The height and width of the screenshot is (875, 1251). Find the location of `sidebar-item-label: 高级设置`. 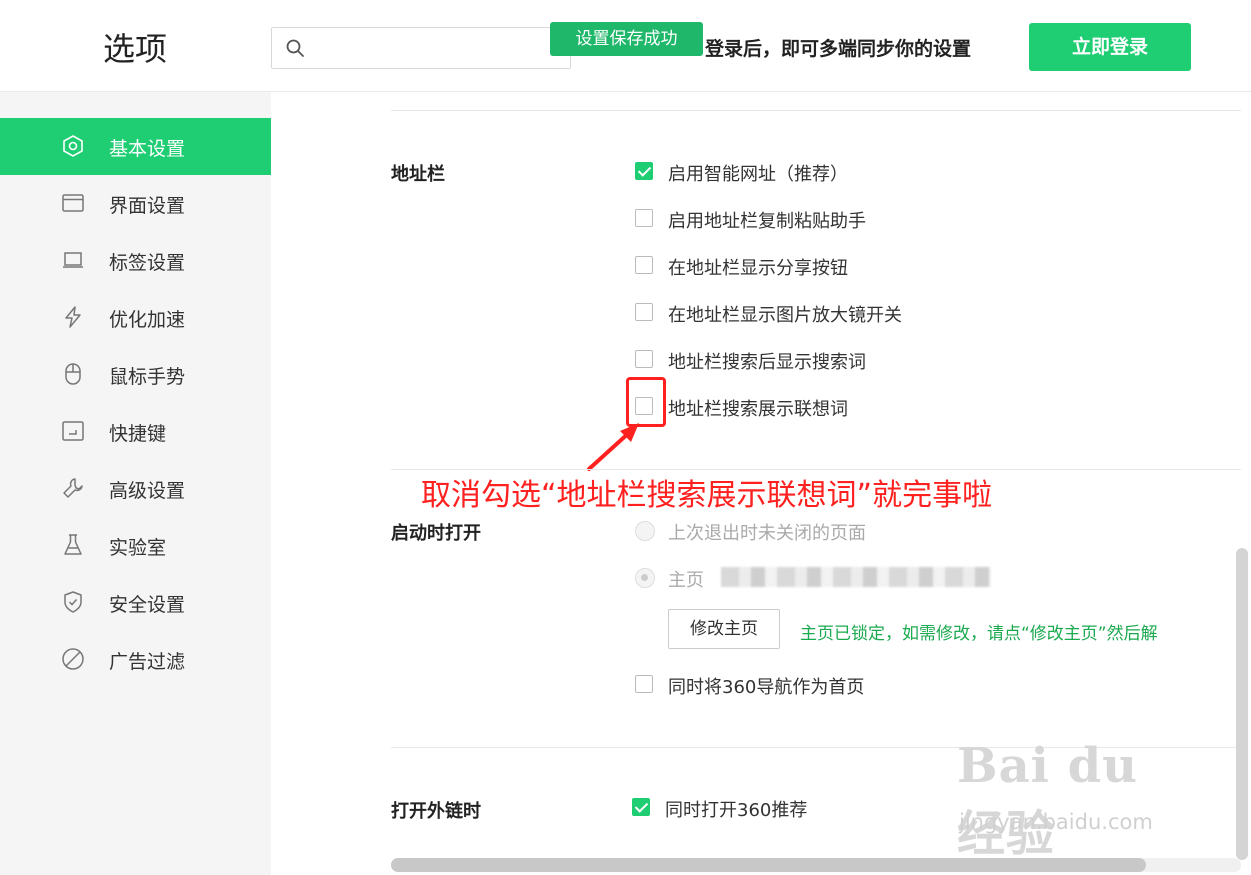

sidebar-item-label: 高级设置 is located at coordinates (147, 491).